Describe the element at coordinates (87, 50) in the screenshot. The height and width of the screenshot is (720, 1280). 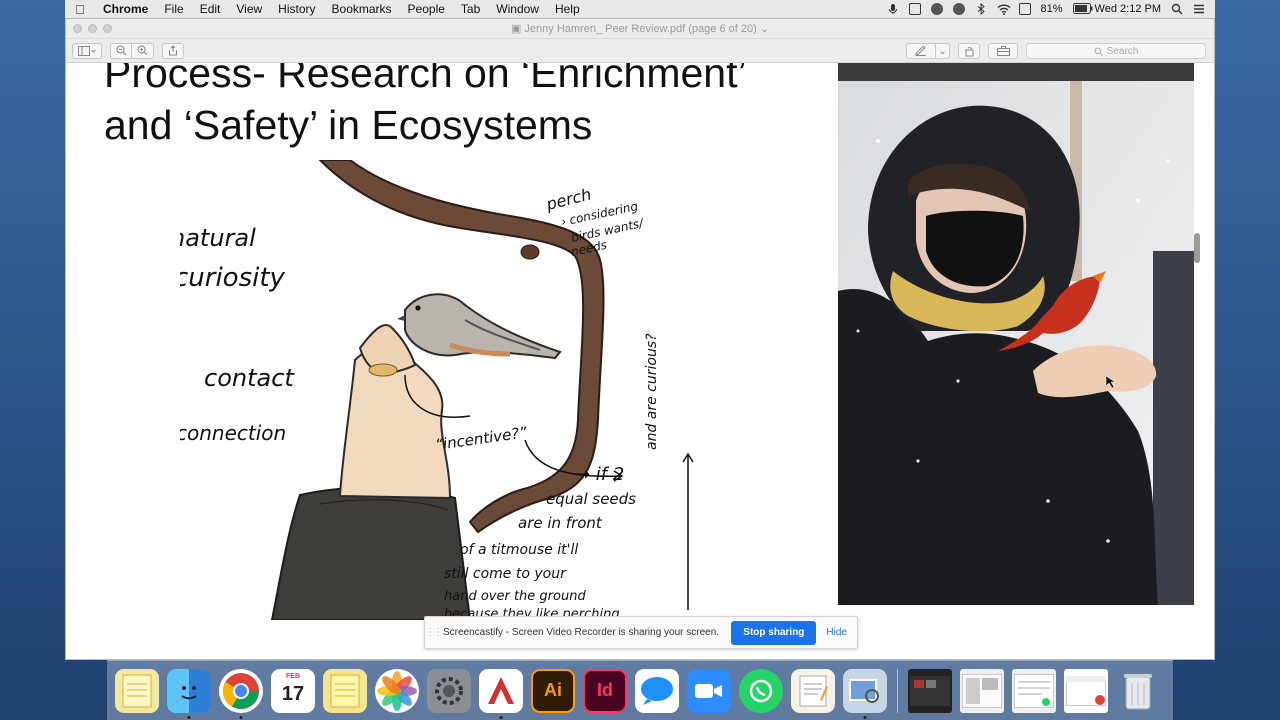
I see `sidebar-toggle-button` at that location.